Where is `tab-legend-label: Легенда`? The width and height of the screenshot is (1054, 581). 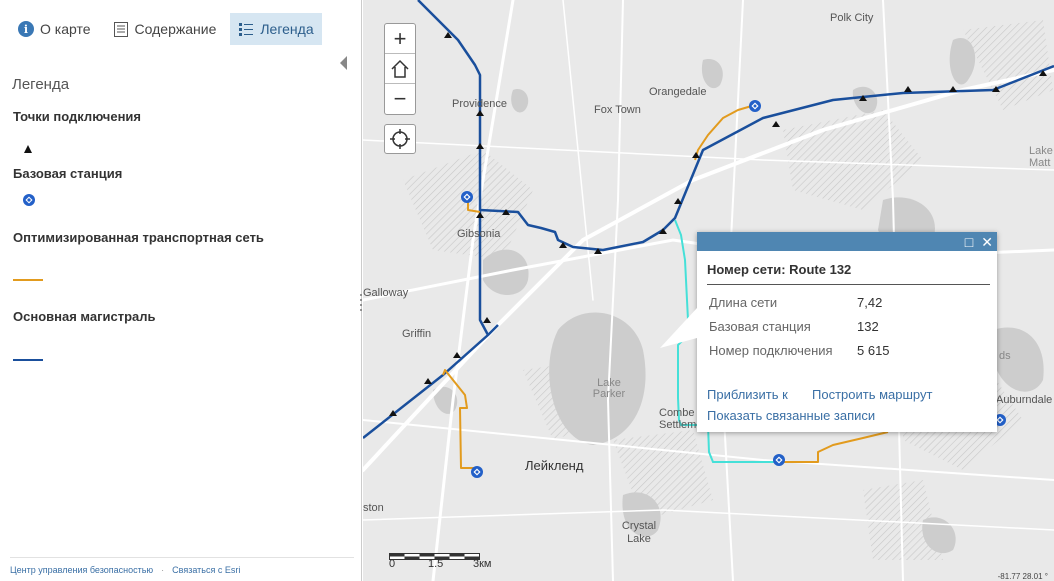
tab-legend-label: Легенда is located at coordinates (287, 29).